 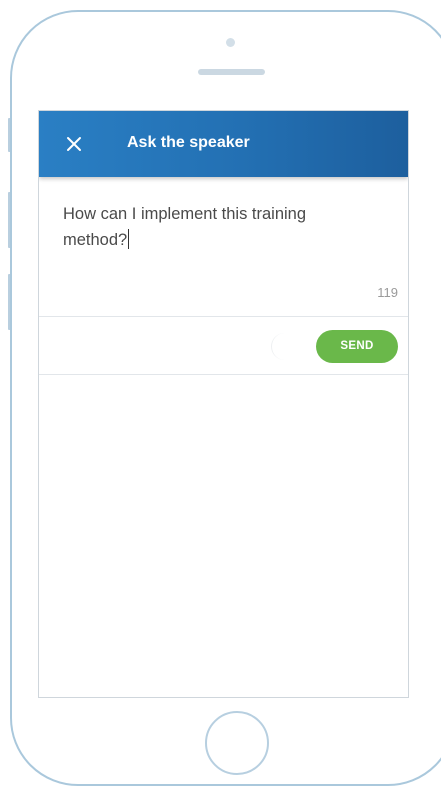 I want to click on phone-camera, so click(x=230, y=42).